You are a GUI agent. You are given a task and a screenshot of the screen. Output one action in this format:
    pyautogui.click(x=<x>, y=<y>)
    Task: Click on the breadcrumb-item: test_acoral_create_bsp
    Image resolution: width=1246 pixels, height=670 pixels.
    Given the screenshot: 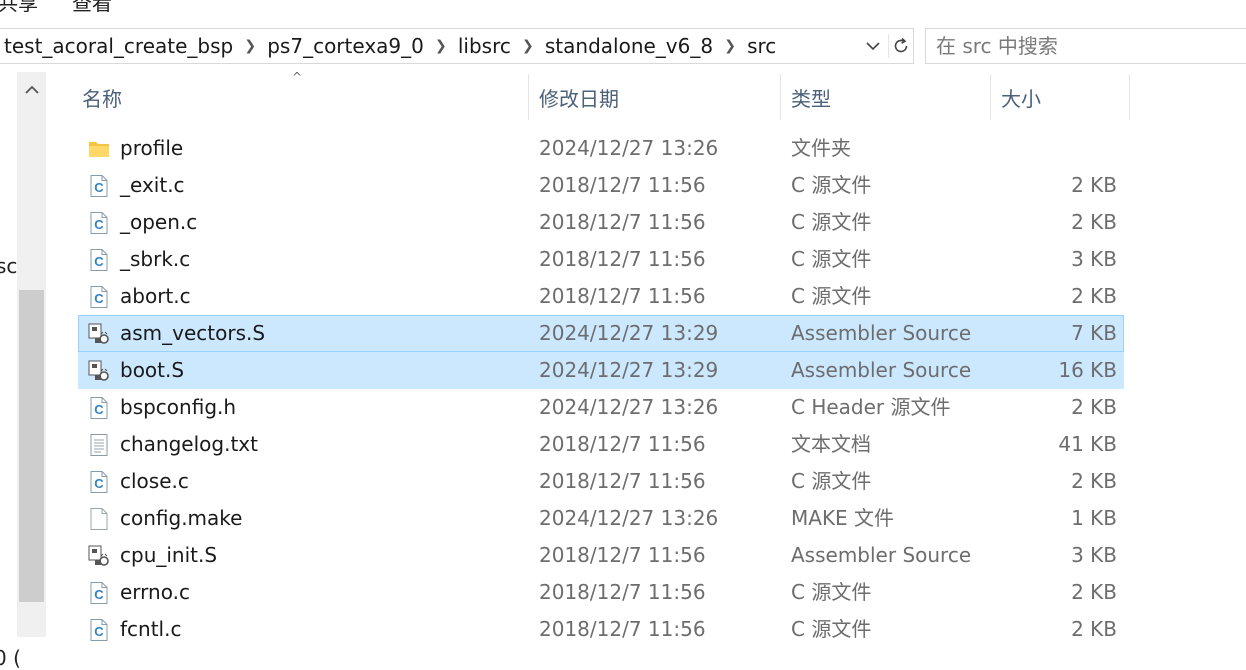 What is the action you would take?
    pyautogui.click(x=118, y=46)
    